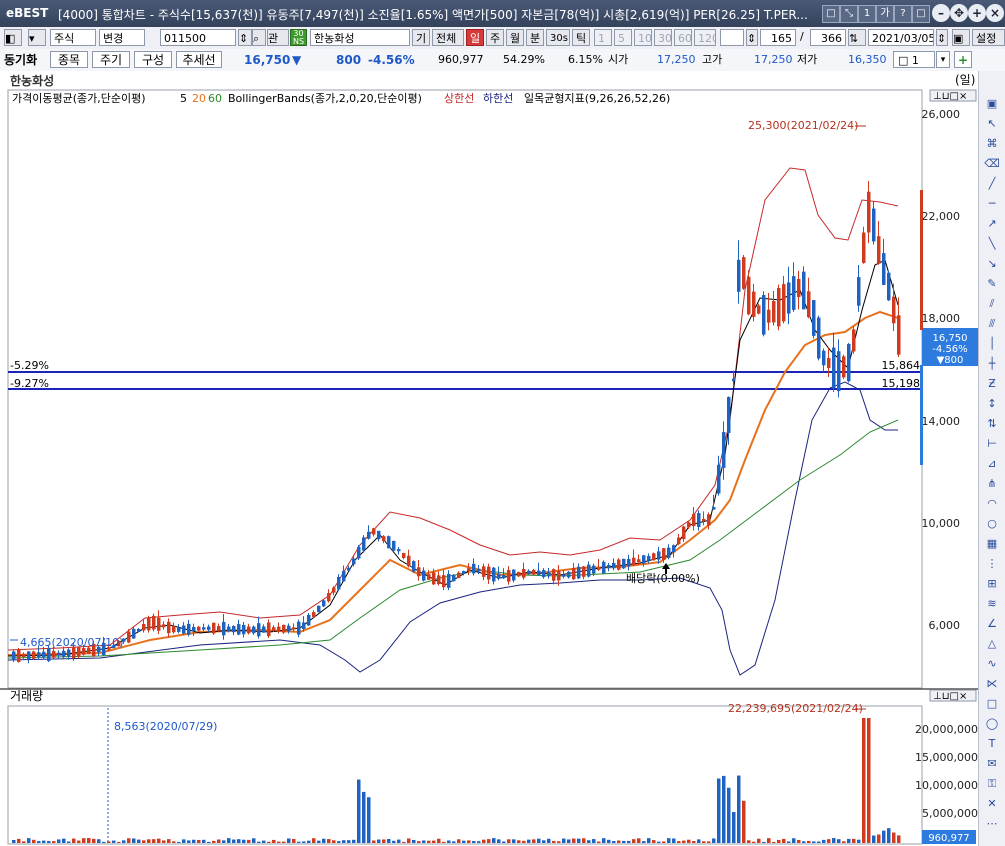  What do you see at coordinates (992, 284) in the screenshot?
I see `pen-tool-icon: ✎` at bounding box center [992, 284].